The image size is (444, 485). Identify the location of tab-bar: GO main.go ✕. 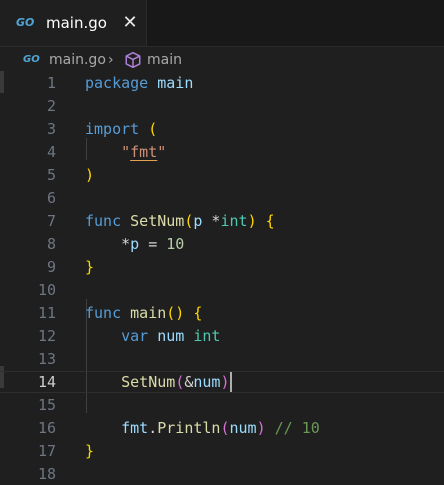
(222, 23).